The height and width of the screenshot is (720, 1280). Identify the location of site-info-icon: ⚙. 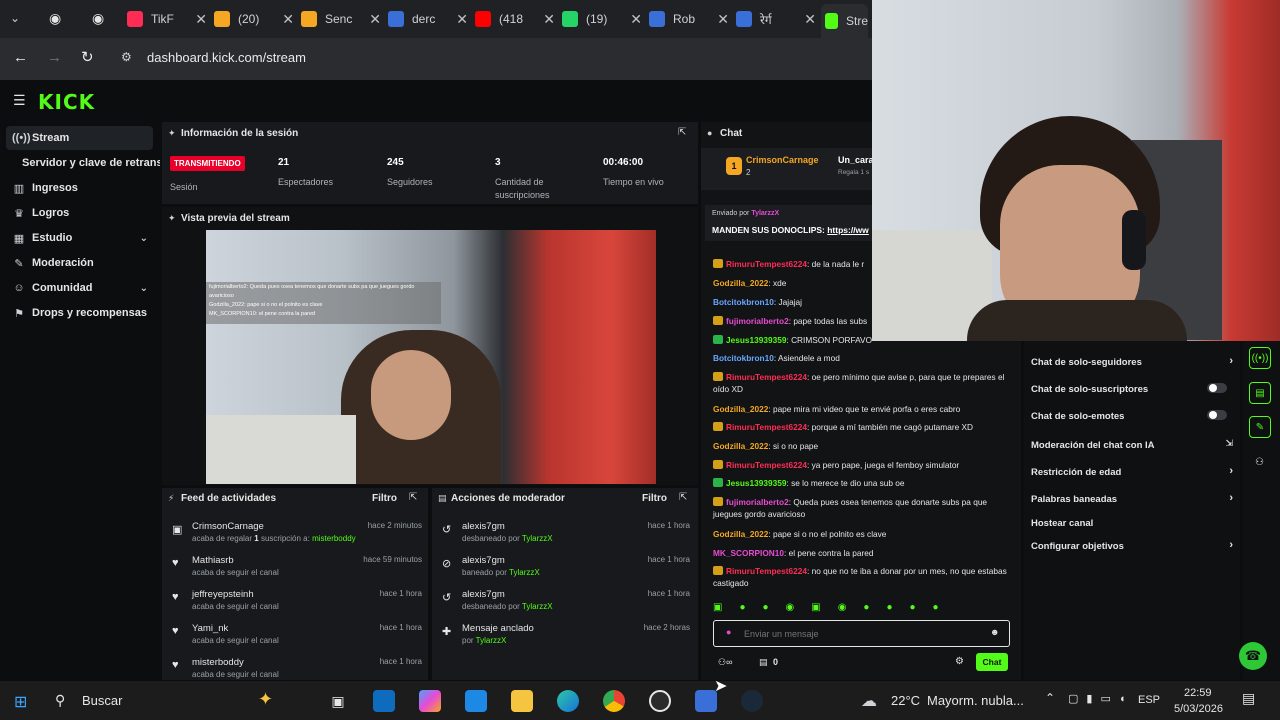
(126, 57).